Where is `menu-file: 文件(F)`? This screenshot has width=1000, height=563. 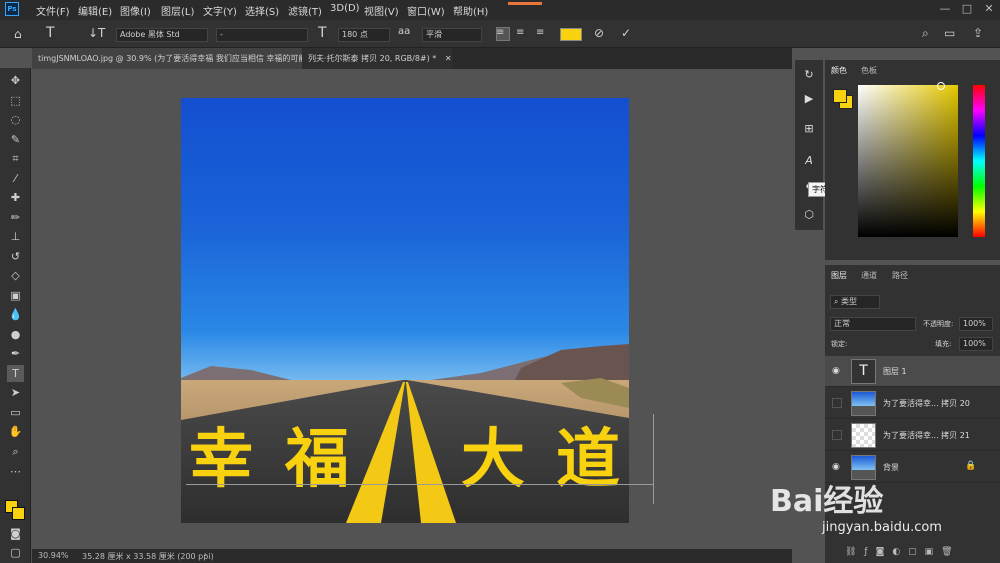 menu-file: 文件(F) is located at coordinates (53, 10).